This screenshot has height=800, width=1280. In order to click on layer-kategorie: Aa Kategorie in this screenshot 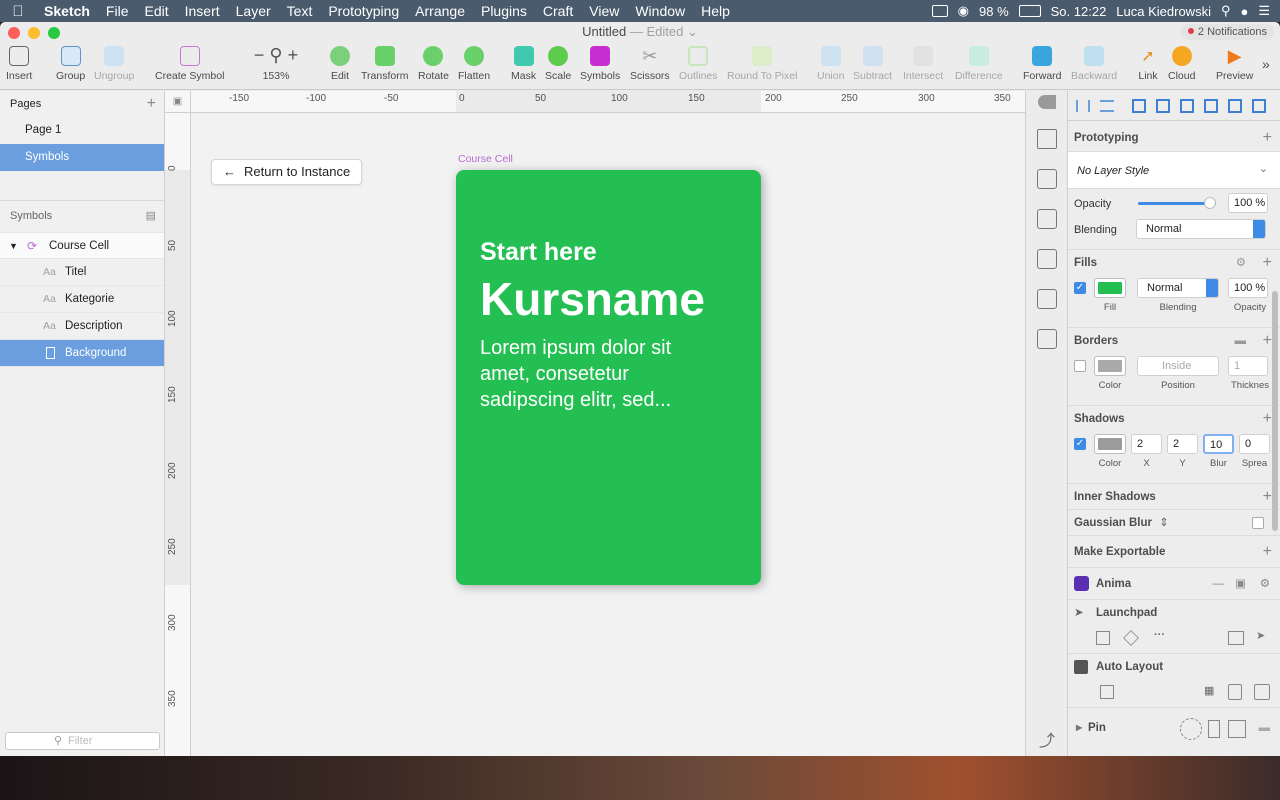, I will do `click(82, 299)`.